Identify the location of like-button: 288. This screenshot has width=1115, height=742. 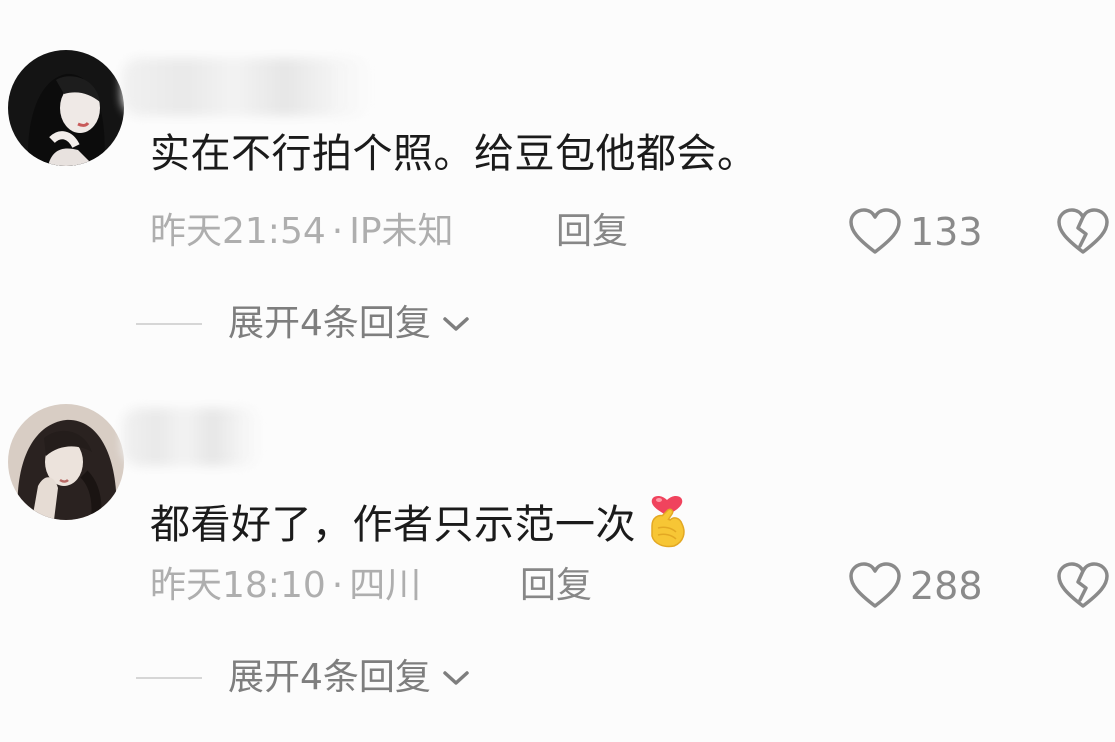
(915, 586).